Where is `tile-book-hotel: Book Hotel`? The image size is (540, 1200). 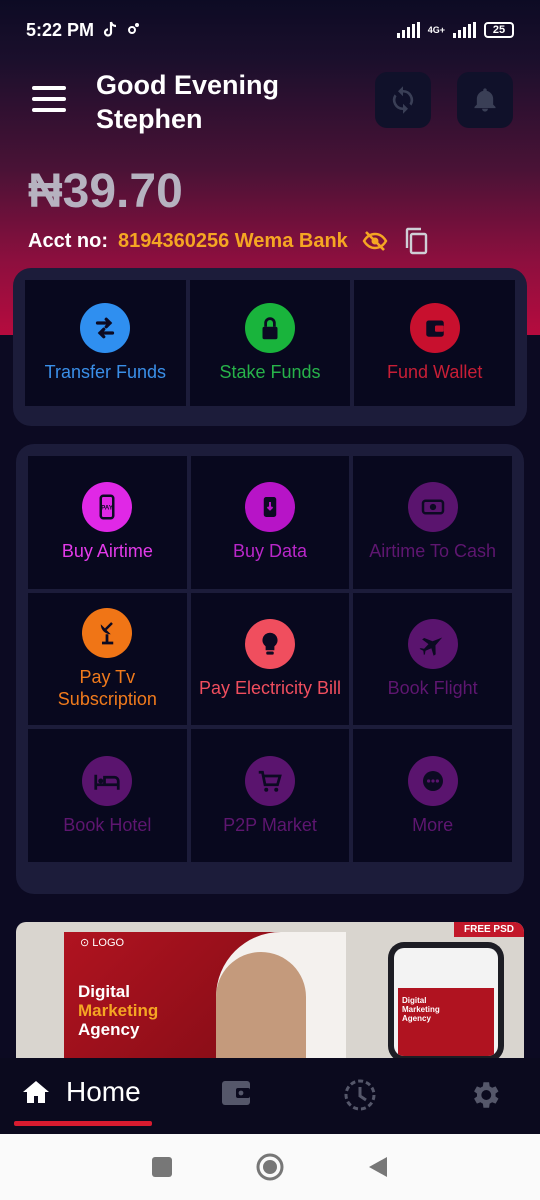 tile-book-hotel: Book Hotel is located at coordinates (107, 795).